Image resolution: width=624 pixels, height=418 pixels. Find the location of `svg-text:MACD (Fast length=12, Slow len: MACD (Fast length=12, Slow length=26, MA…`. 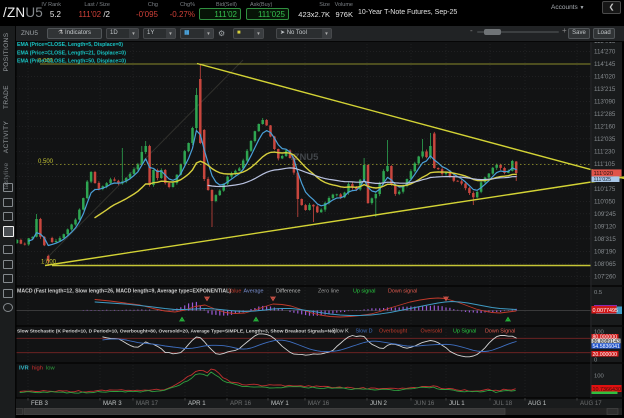

svg-text:MACD (Fast length=12, Slow len: MACD (Fast length=12, Slow length=26, MA… is located at coordinates (124, 292).